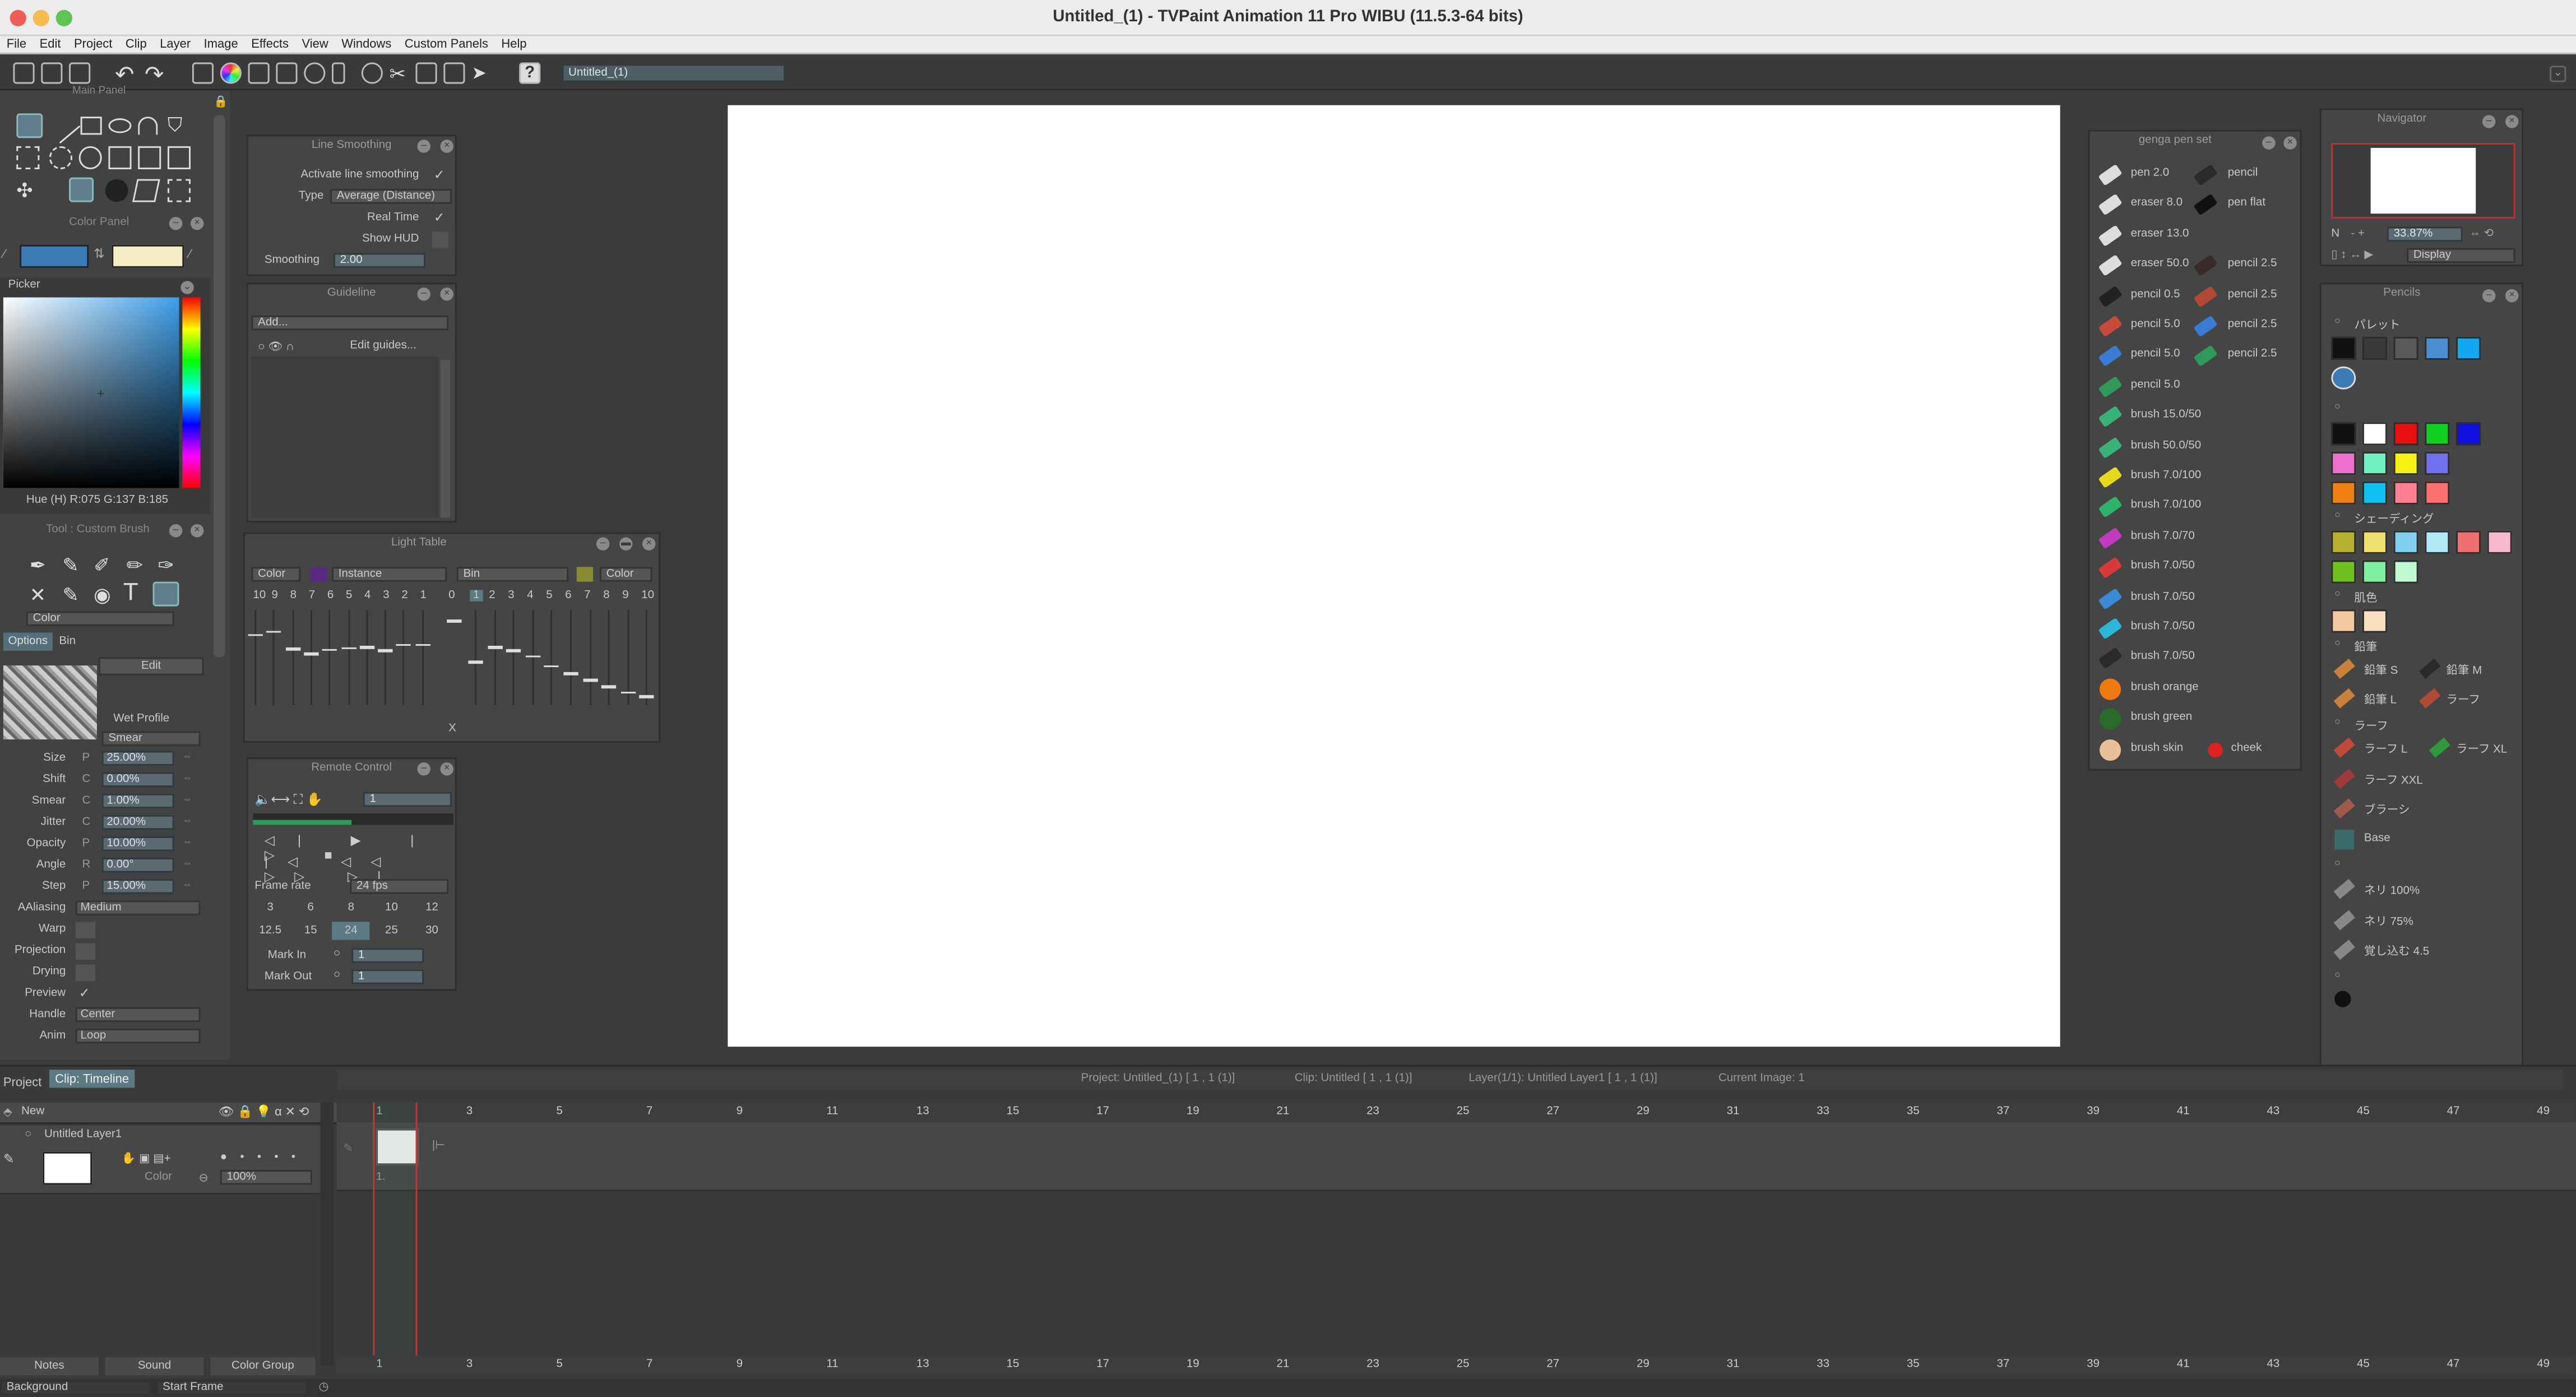  I want to click on lt-before-number: 5, so click(349, 596).